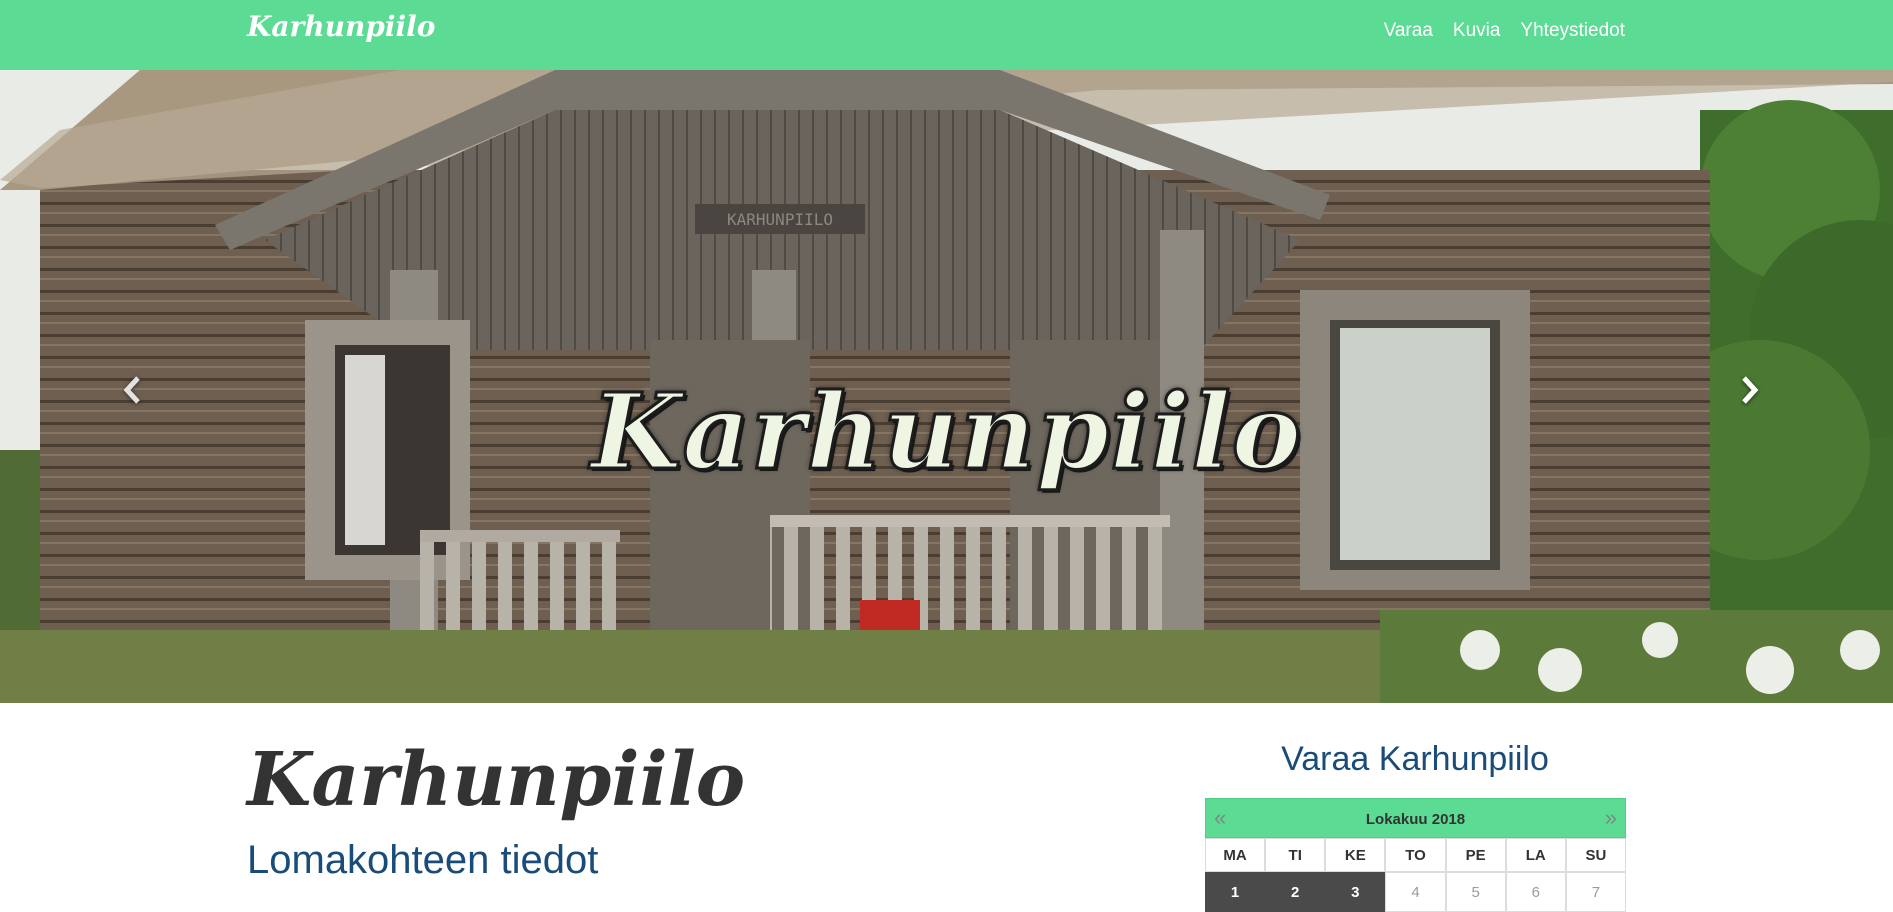  I want to click on calendar-day-booked: 1, so click(1235, 892).